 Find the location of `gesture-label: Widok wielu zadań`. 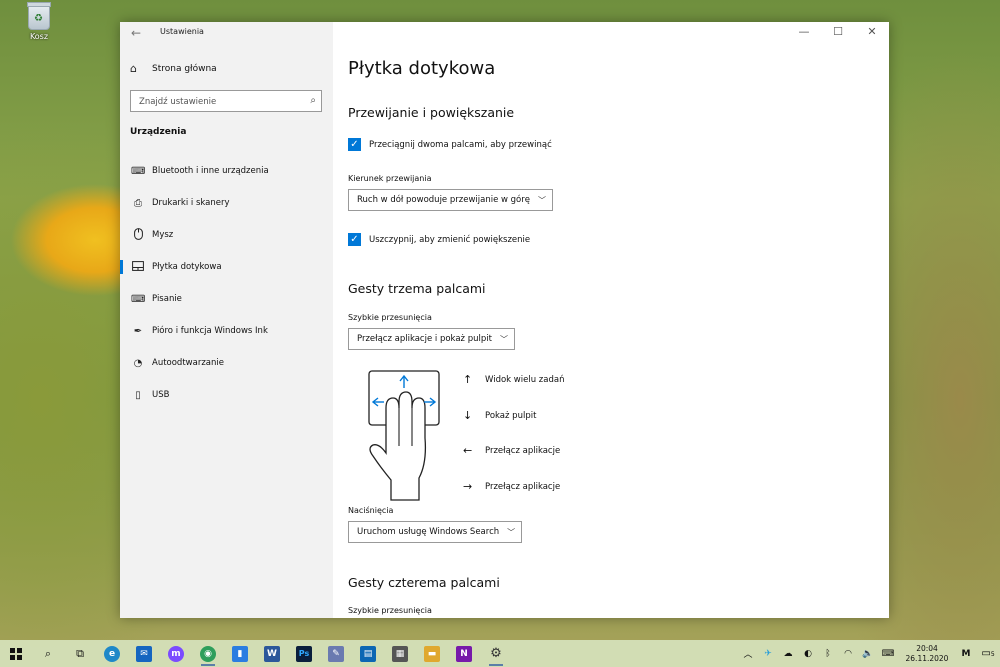

gesture-label: Widok wielu zadań is located at coordinates (525, 380).